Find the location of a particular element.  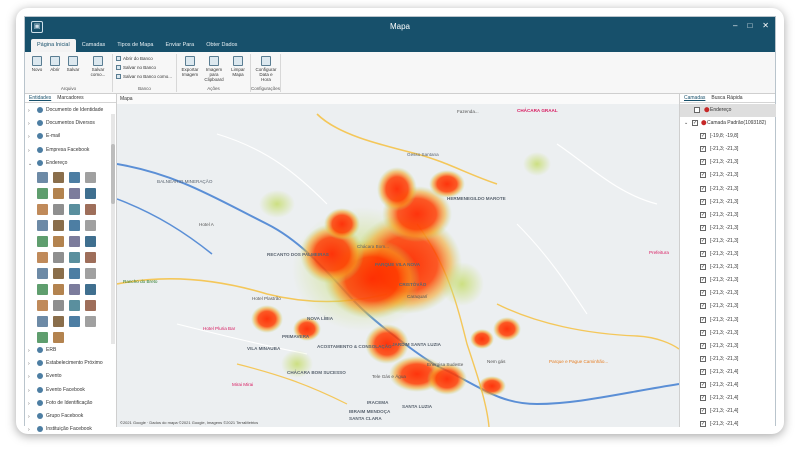

tree-item: › Empresa Facebook is located at coordinates (71, 150).